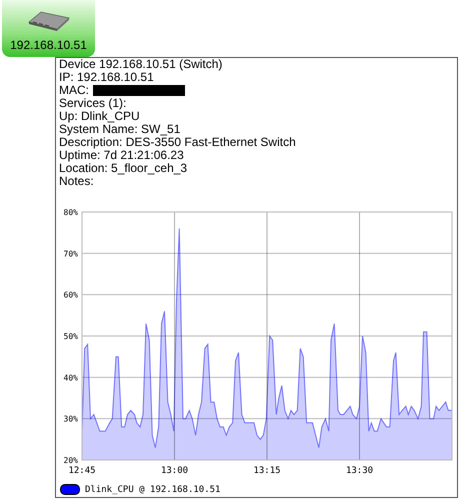 The width and height of the screenshot is (460, 504). I want to click on info-text: Device 192.168.10.51 (Switch), so click(140, 64).